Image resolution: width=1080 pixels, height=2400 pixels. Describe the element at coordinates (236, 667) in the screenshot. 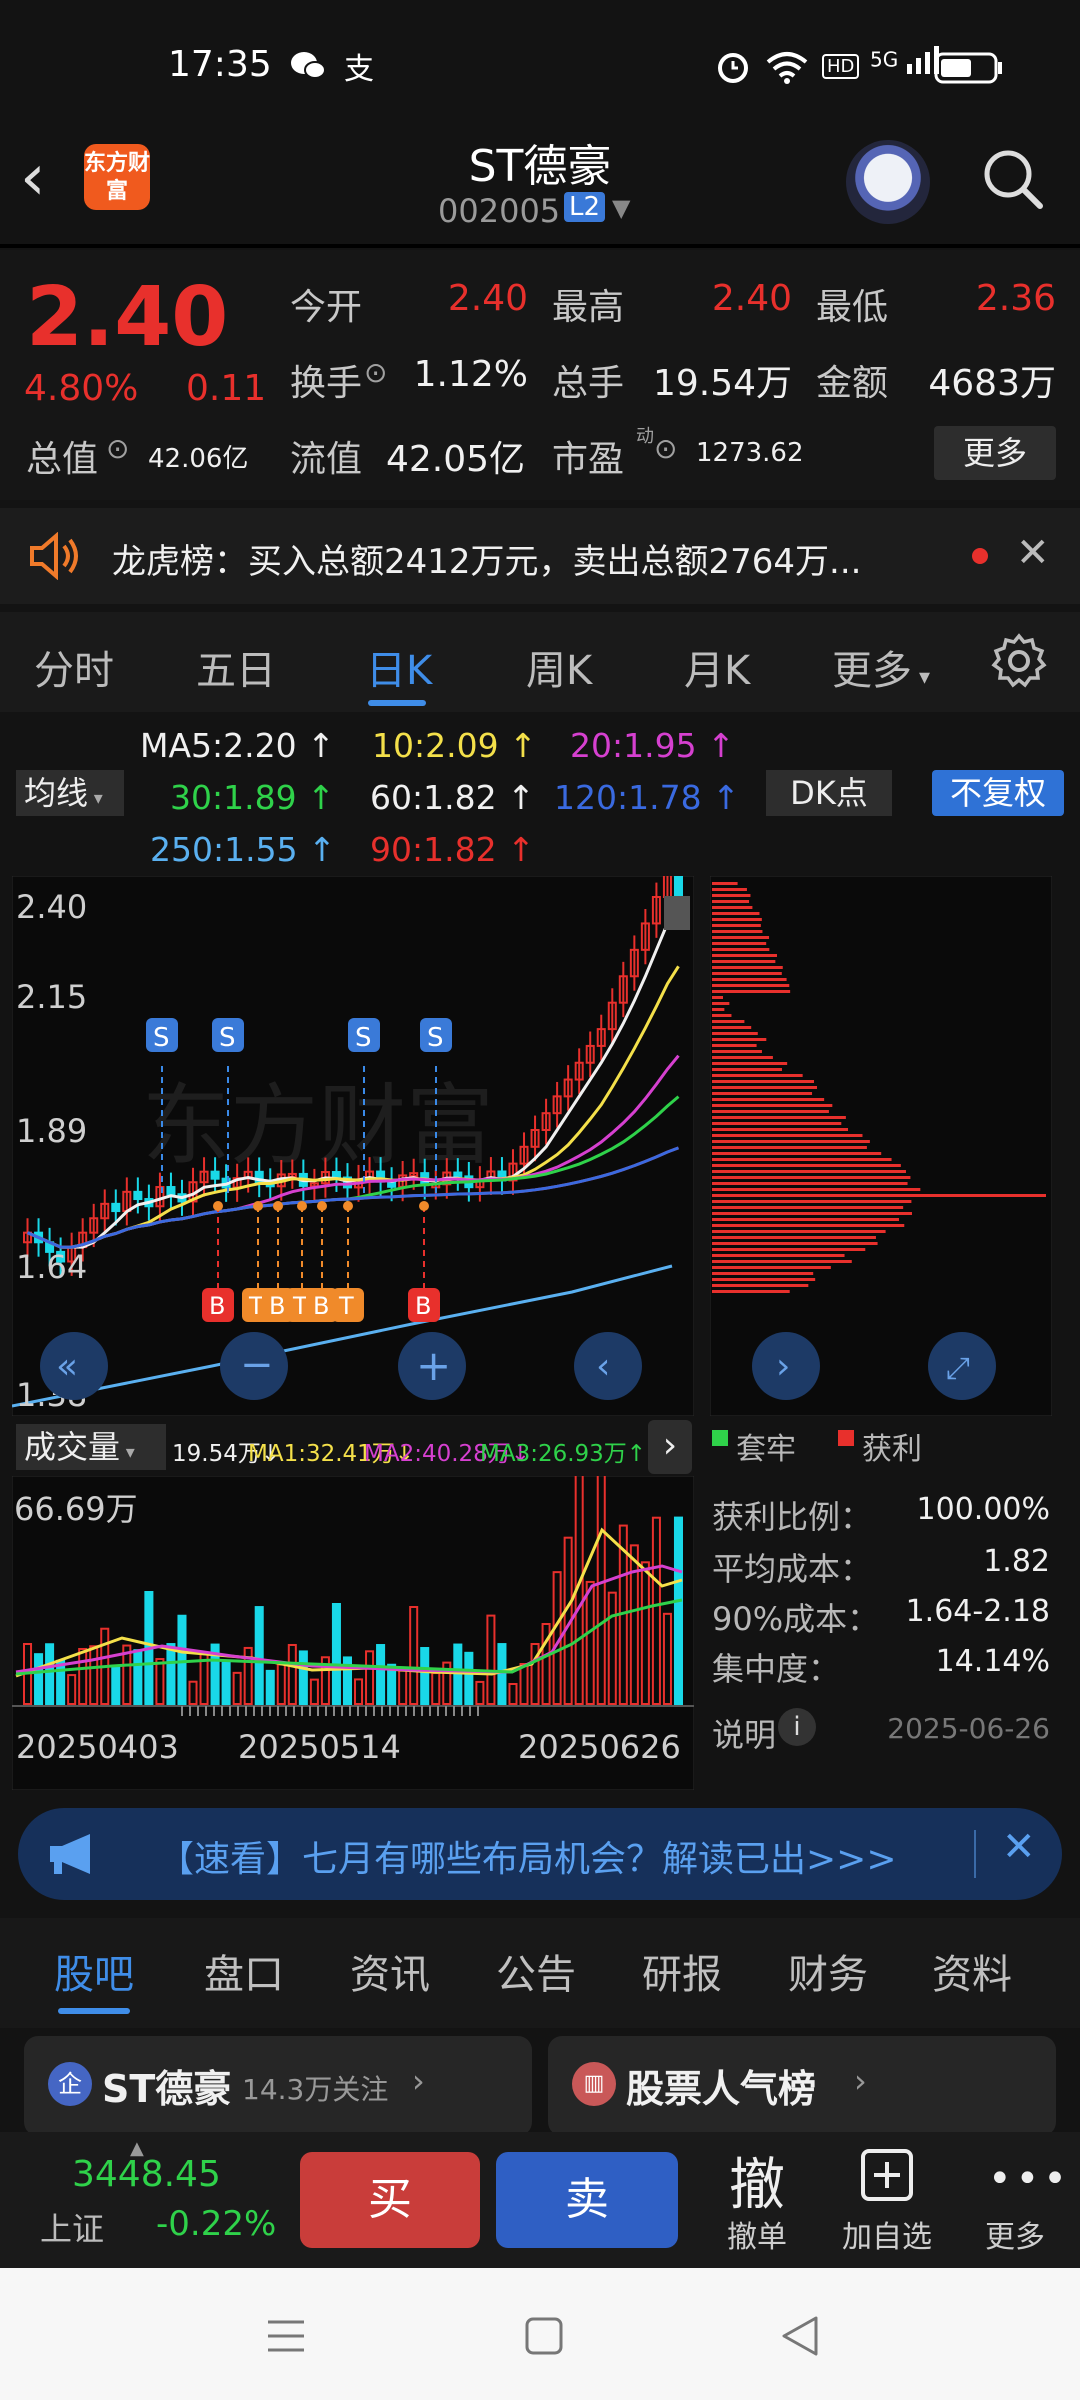

I see `tab-five-day: 五日` at that location.